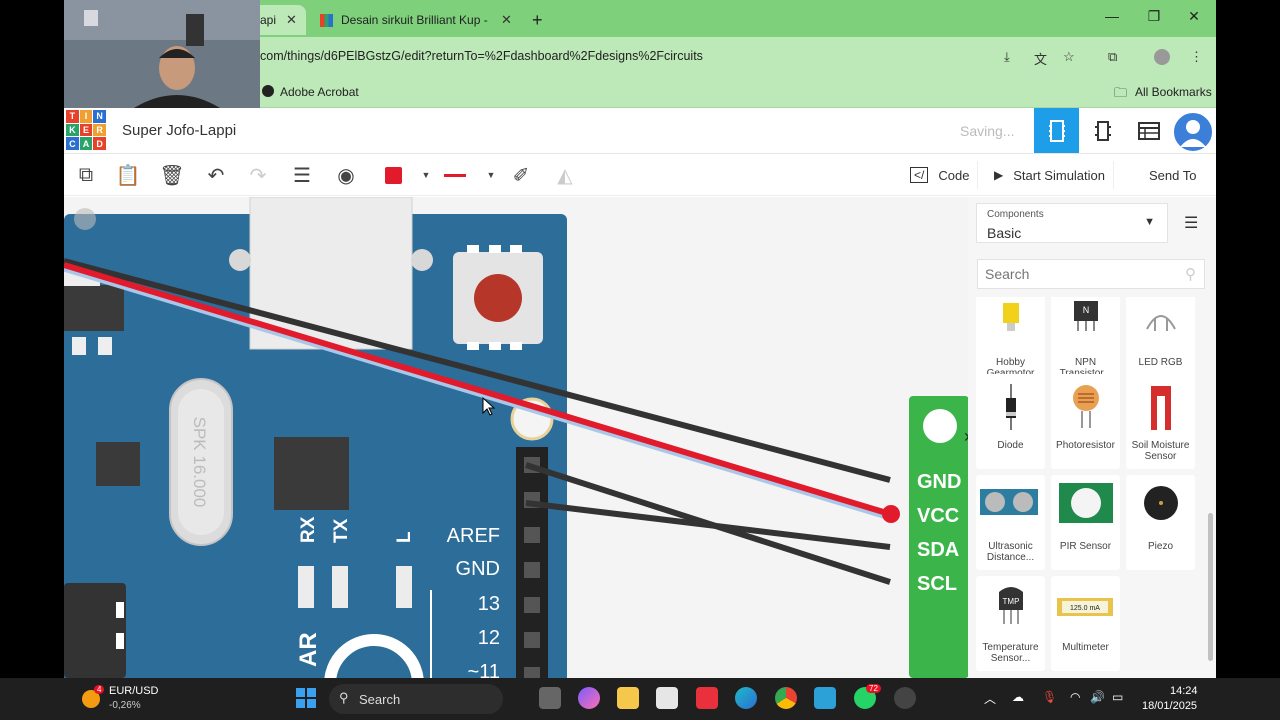 This screenshot has height=720, width=1280. Describe the element at coordinates (1162, 57) in the screenshot. I see `profile-icon` at that location.